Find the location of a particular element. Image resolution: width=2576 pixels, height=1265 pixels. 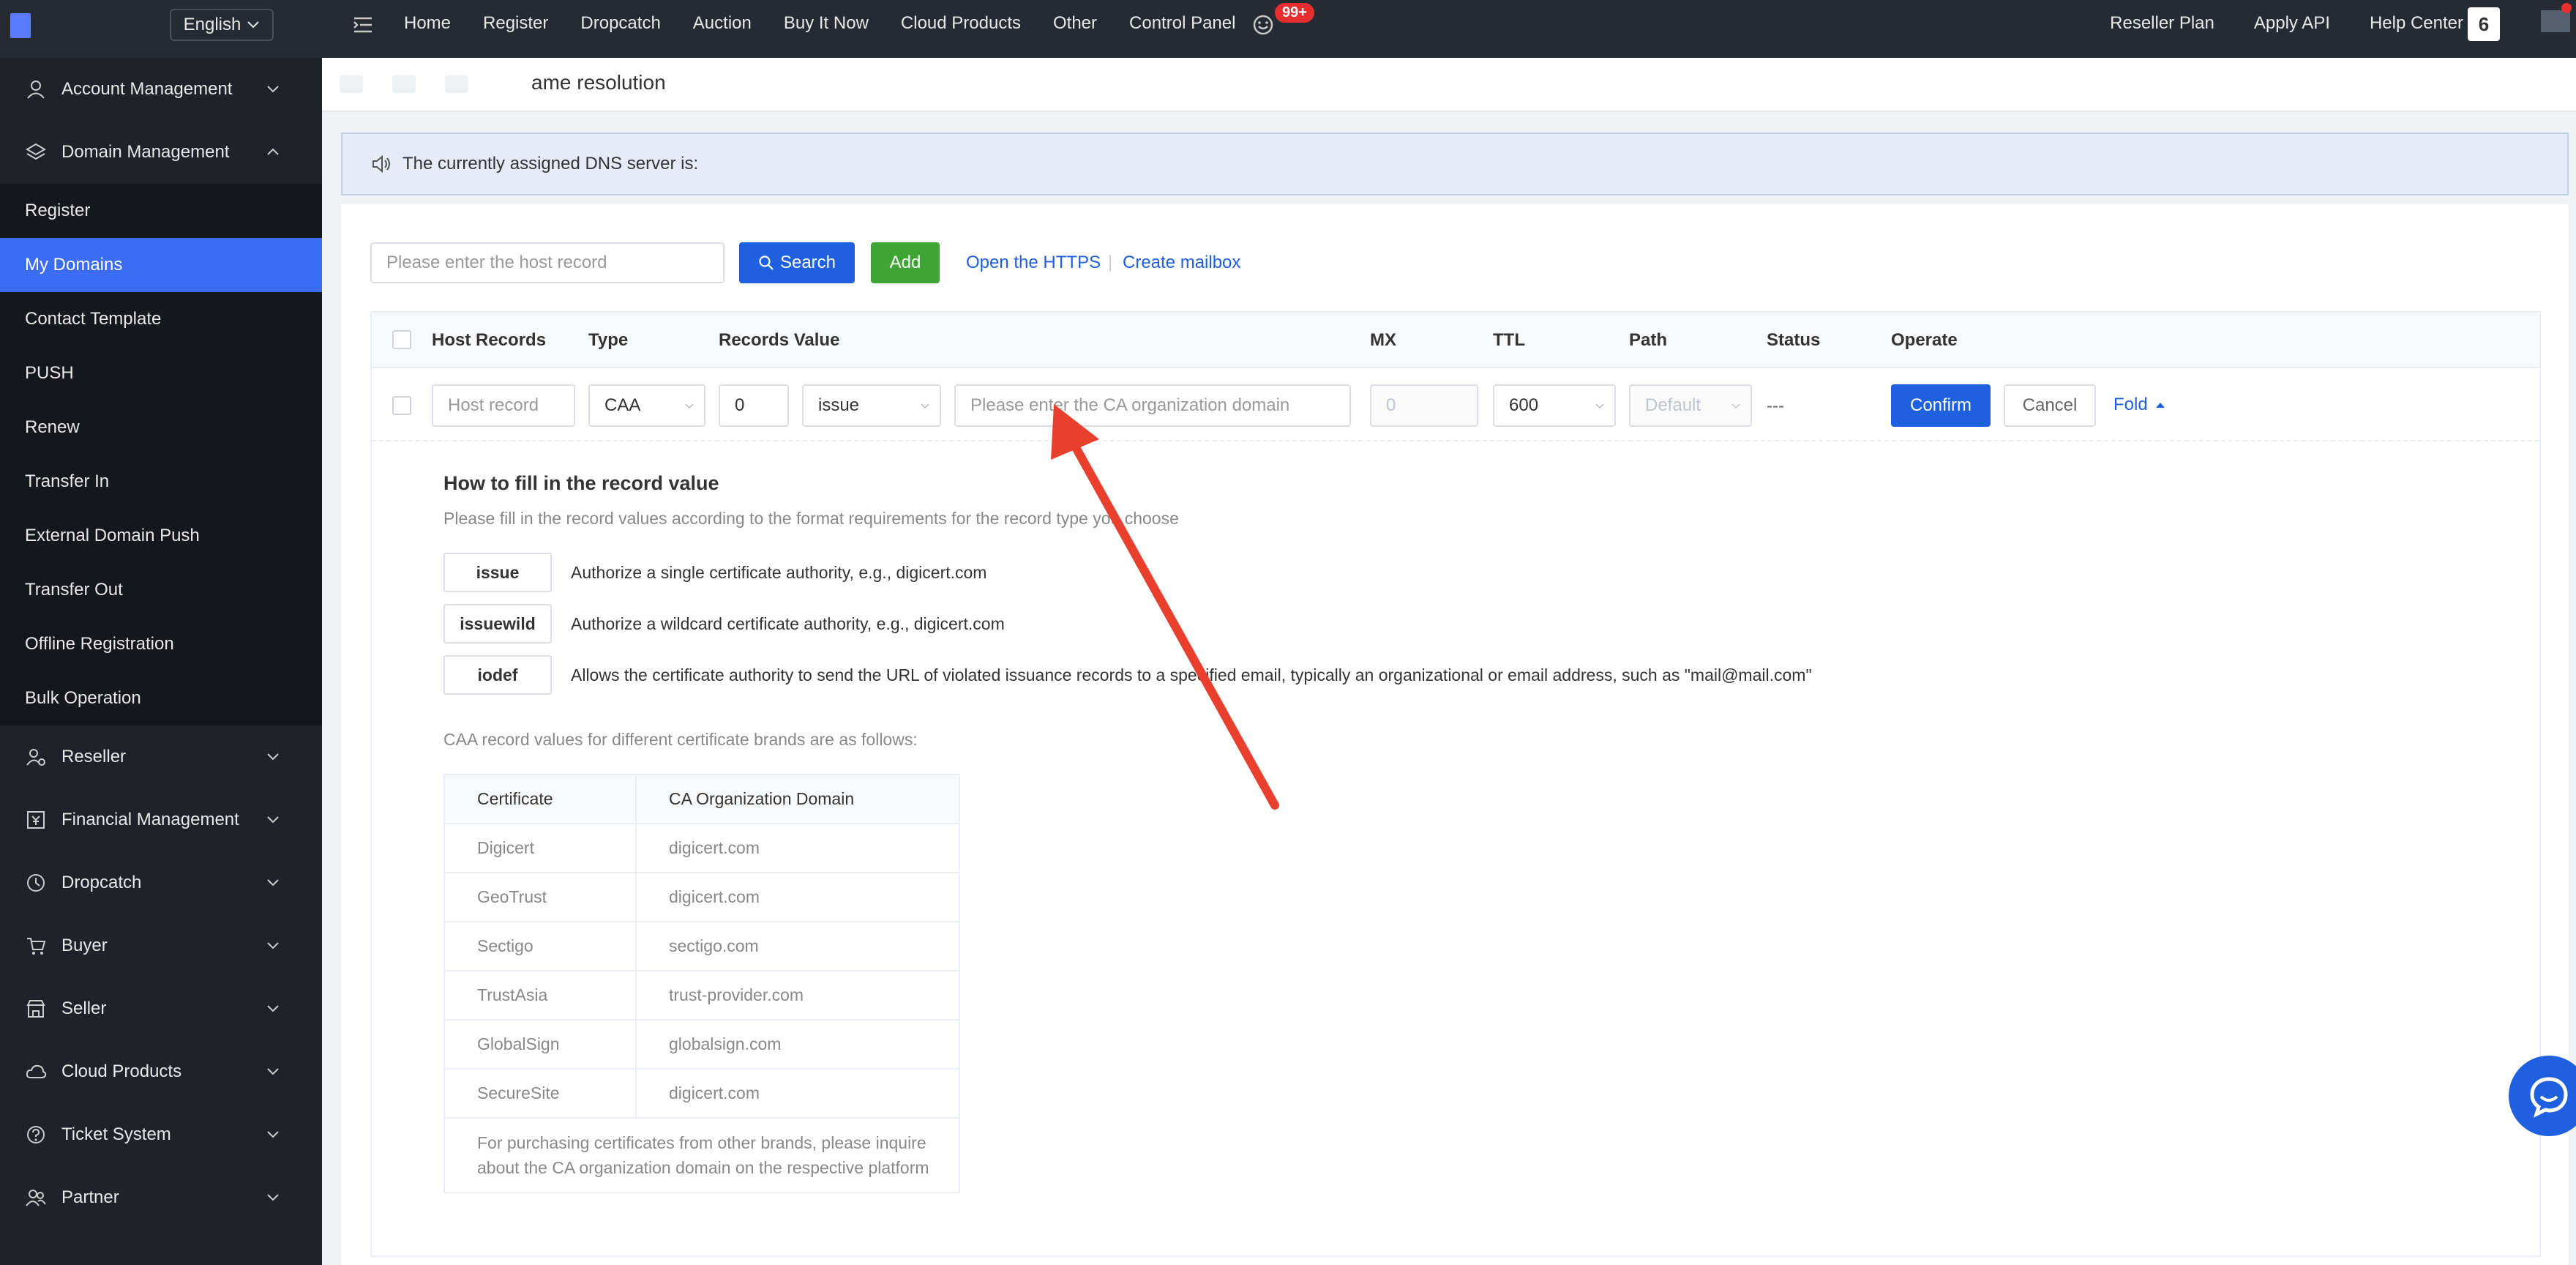

select-all-checkbox is located at coordinates (401, 339).